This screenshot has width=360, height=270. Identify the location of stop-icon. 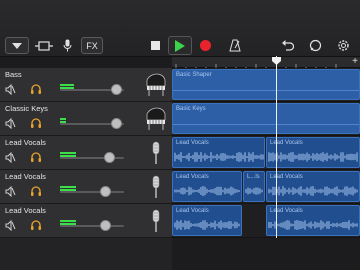
(155, 45).